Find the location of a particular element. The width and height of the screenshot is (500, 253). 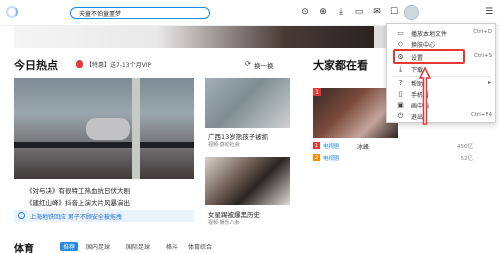

hot-item-title-2: 女星踢被爆黑历史 is located at coordinates (234, 214).